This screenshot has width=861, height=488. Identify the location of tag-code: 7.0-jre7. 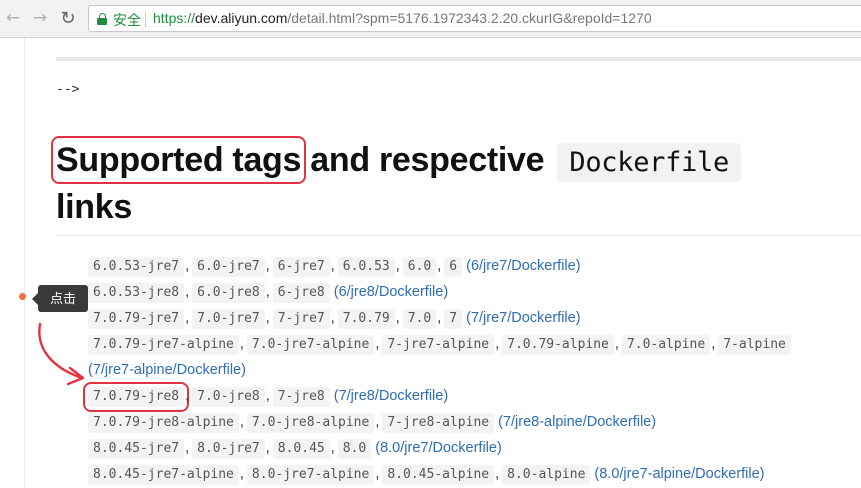
(228, 319).